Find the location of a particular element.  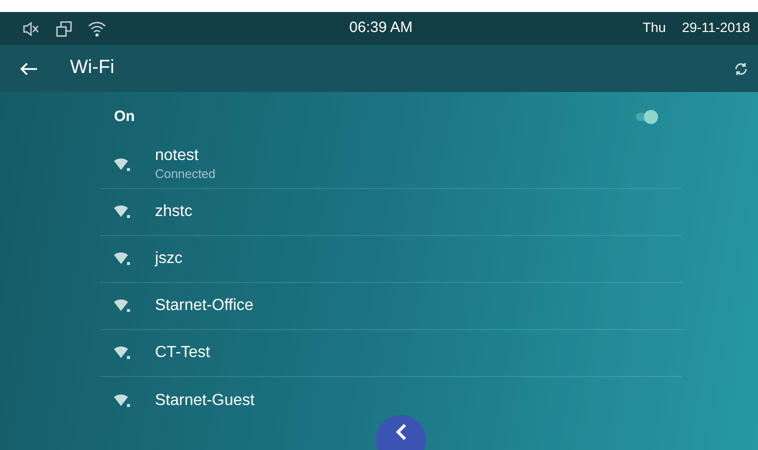

date: 29-11-2018 is located at coordinates (716, 28).